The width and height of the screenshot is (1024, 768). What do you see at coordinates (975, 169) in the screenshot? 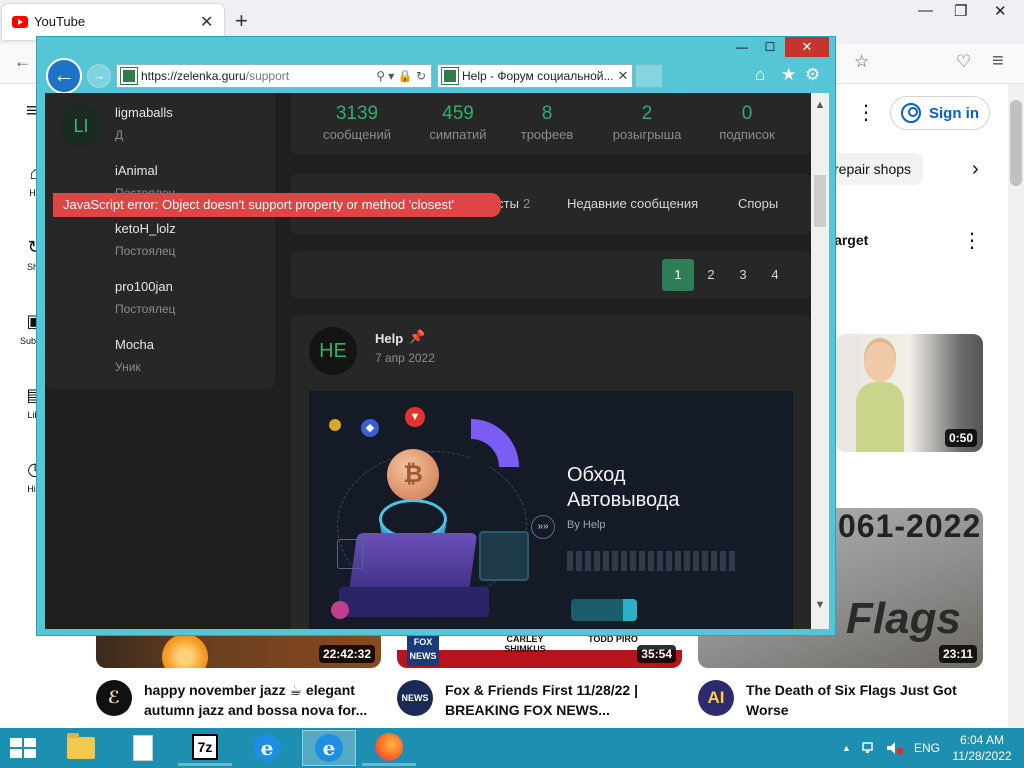
I see `chevron-right-icon: ›` at bounding box center [975, 169].